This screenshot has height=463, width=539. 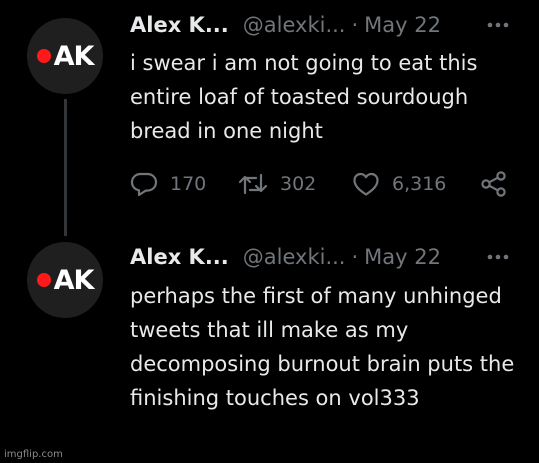 I want to click on share-icon, so click(x=493, y=184).